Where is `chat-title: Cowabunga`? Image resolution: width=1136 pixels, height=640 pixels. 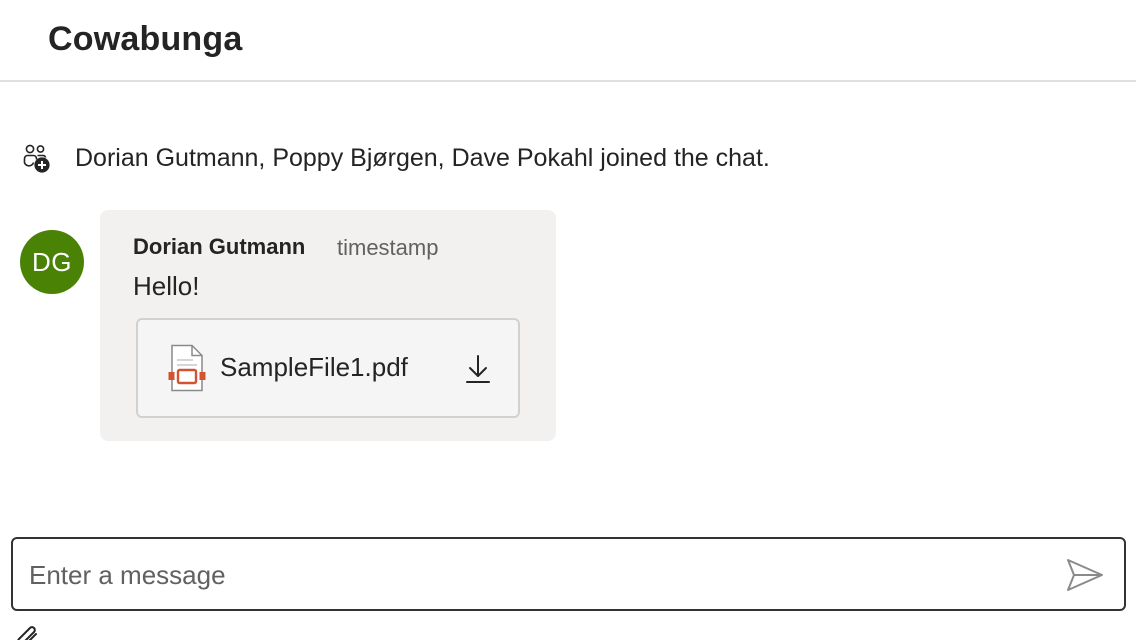 chat-title: Cowabunga is located at coordinates (145, 39).